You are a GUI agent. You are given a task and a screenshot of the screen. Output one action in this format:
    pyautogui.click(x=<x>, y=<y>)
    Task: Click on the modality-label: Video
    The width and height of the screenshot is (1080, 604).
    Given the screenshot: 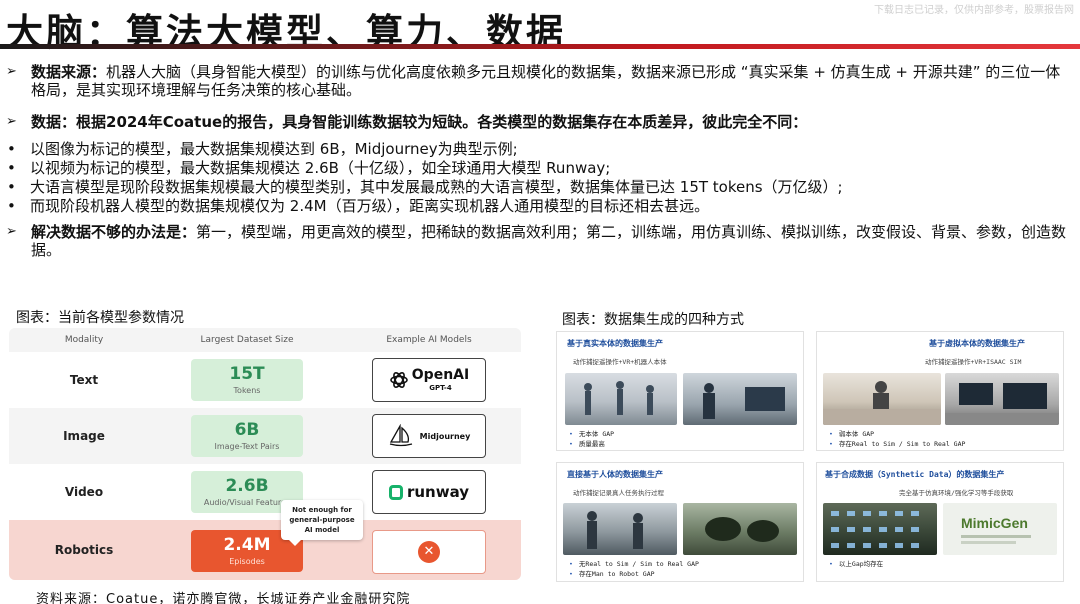 What is the action you would take?
    pyautogui.click(x=84, y=492)
    